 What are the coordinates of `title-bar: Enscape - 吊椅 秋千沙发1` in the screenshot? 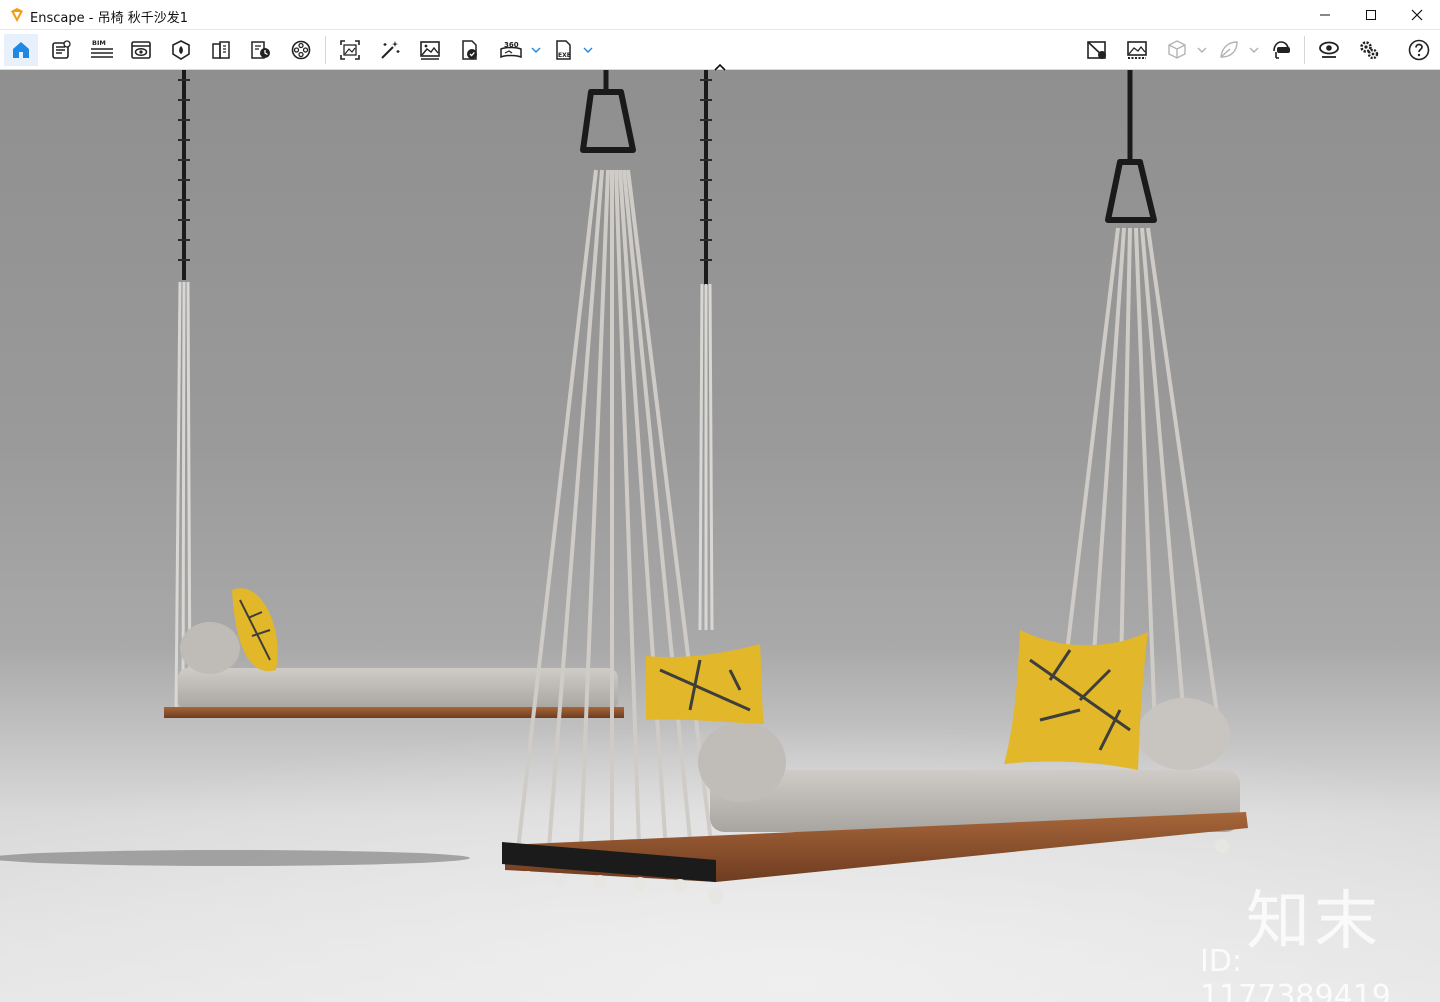 It's located at (720, 15).